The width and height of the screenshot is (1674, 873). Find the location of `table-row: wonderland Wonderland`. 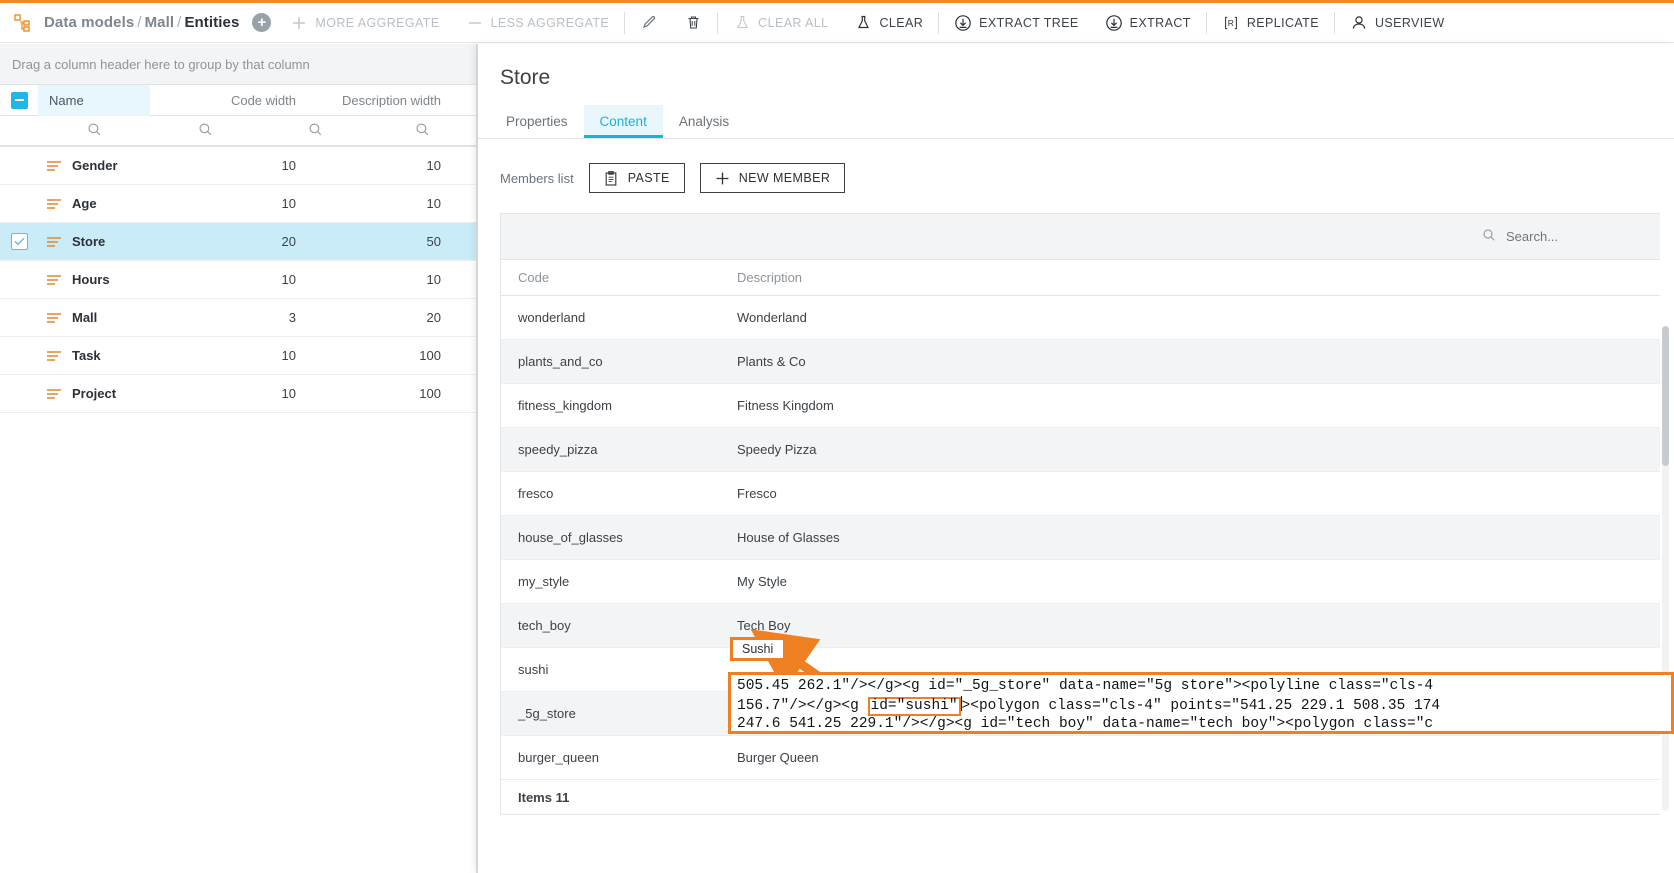

table-row: wonderland Wonderland is located at coordinates (1080, 318).